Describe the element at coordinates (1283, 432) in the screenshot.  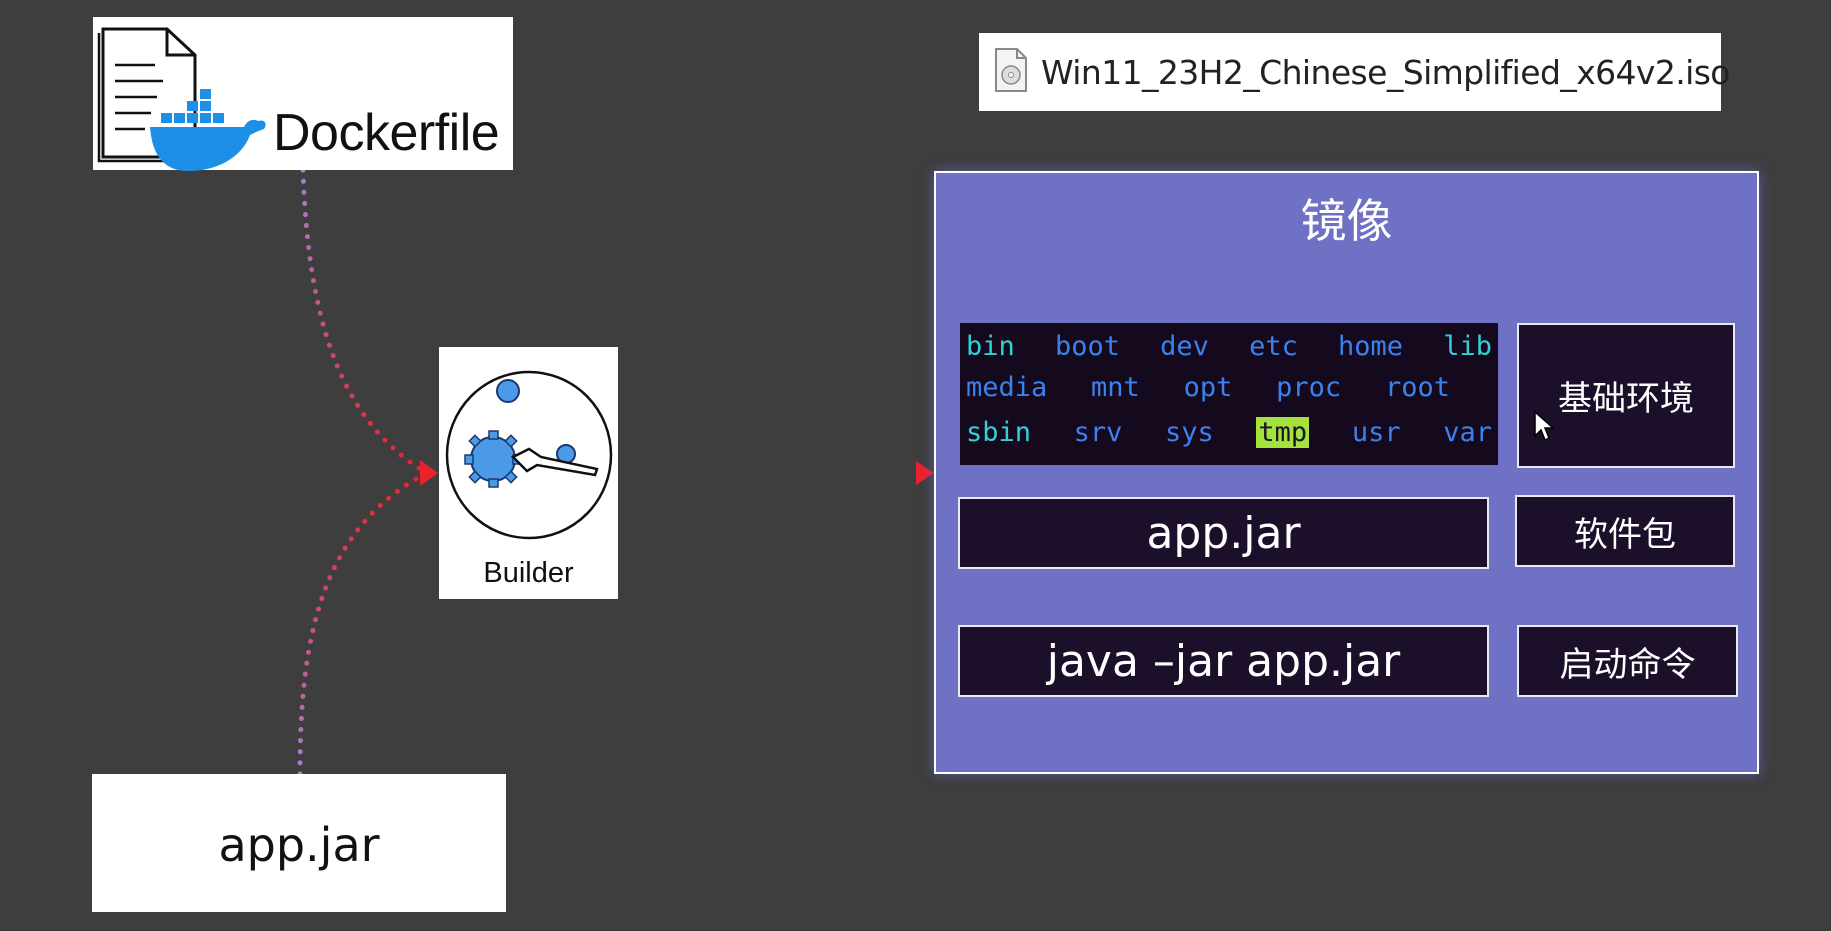
I see `dir-tmp: tmp` at that location.